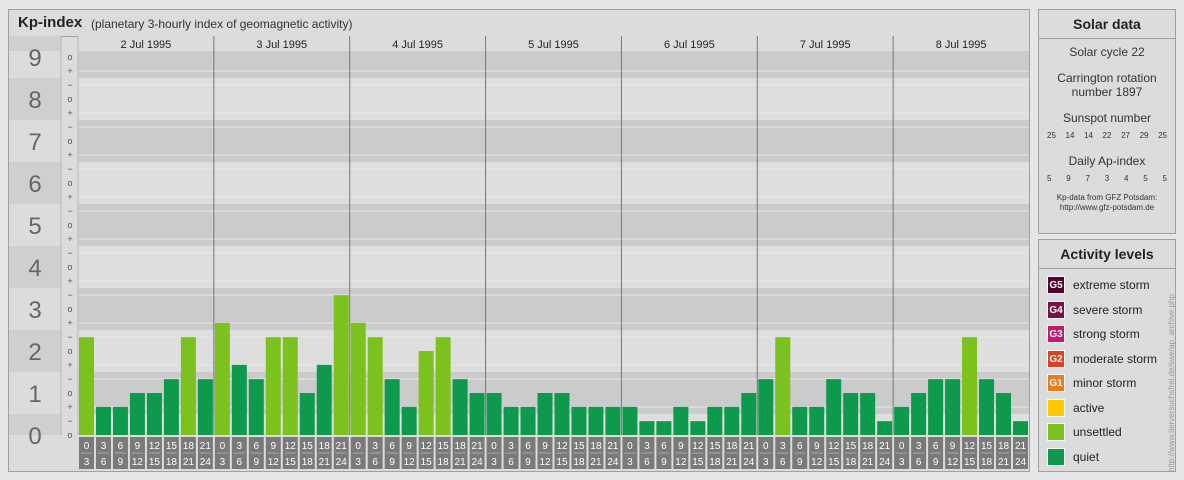 The height and width of the screenshot is (480, 1184). I want to click on ap-index-value: 9, so click(1068, 178).